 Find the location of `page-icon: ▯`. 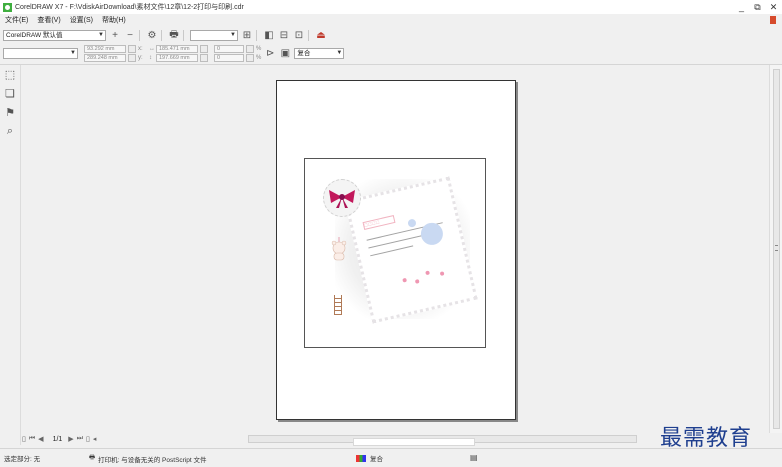

page-icon: ▯ is located at coordinates (24, 439).